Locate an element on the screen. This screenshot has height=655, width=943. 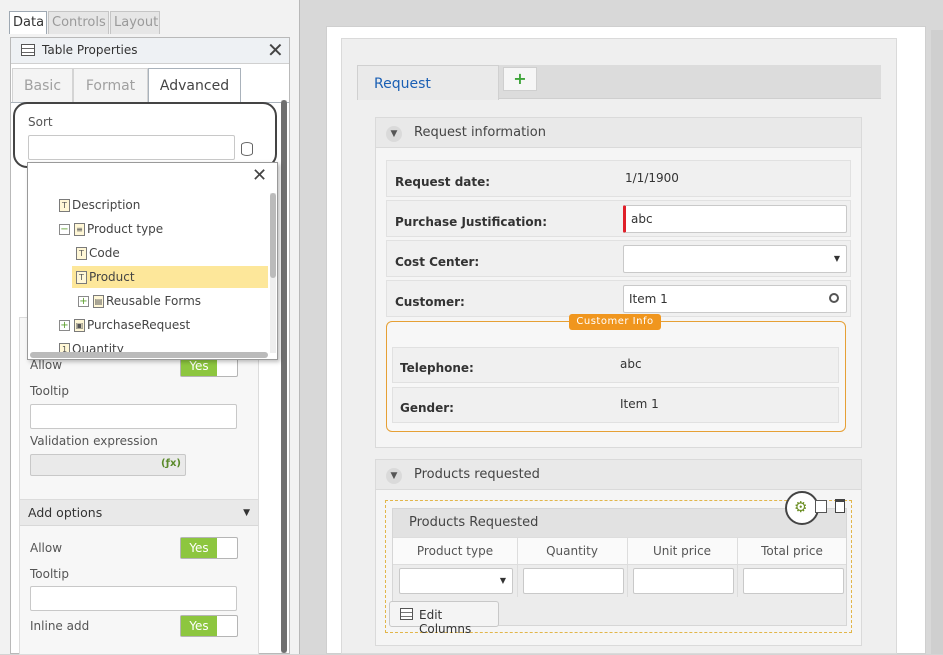
validation-input: (ƒx) is located at coordinates (108, 465).